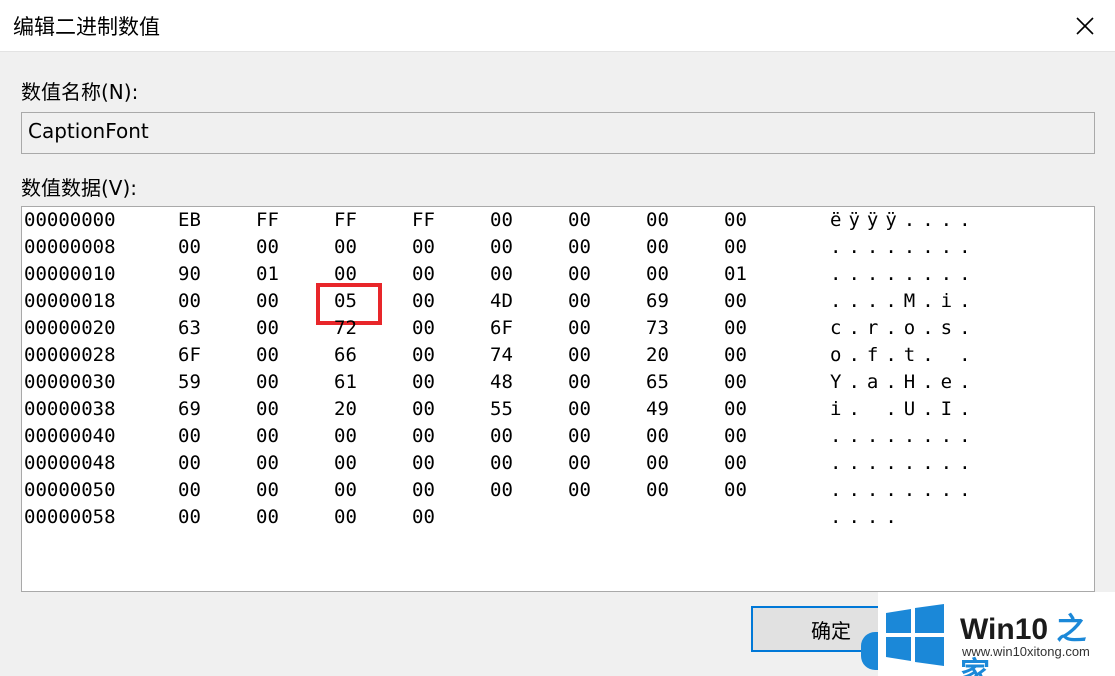 The image size is (1115, 676). Describe the element at coordinates (345, 355) in the screenshot. I see `hex-byte: 66` at that location.